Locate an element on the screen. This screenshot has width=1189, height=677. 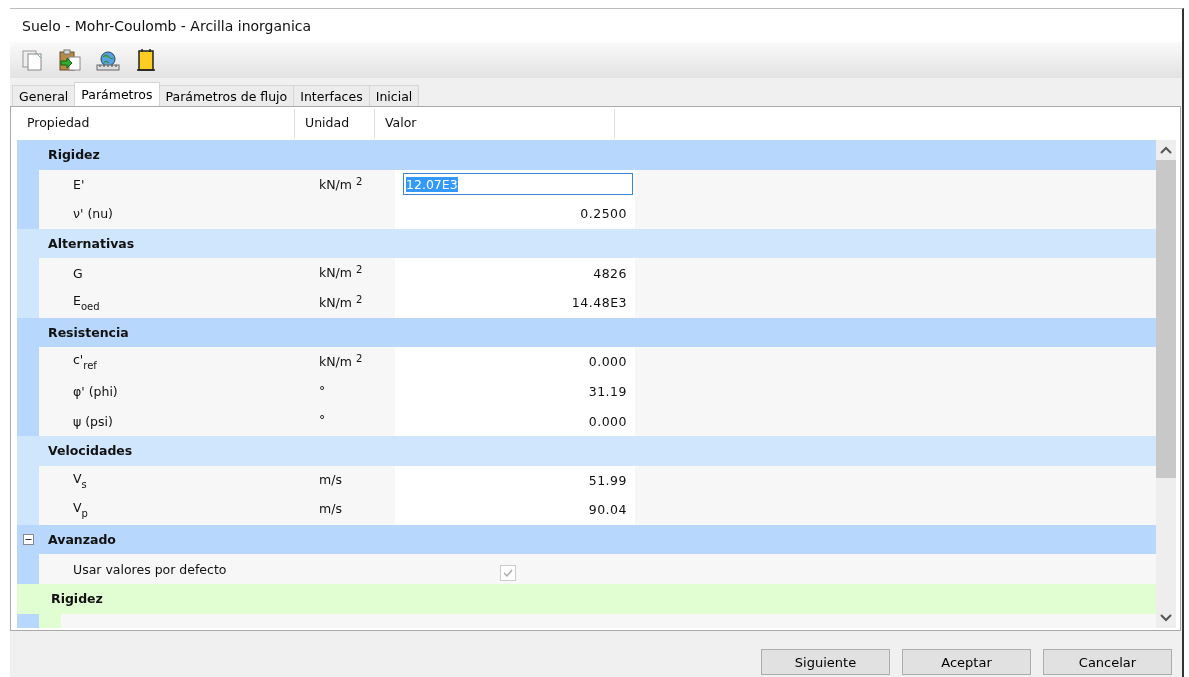
value-text: 14.48E3 is located at coordinates (599, 303).